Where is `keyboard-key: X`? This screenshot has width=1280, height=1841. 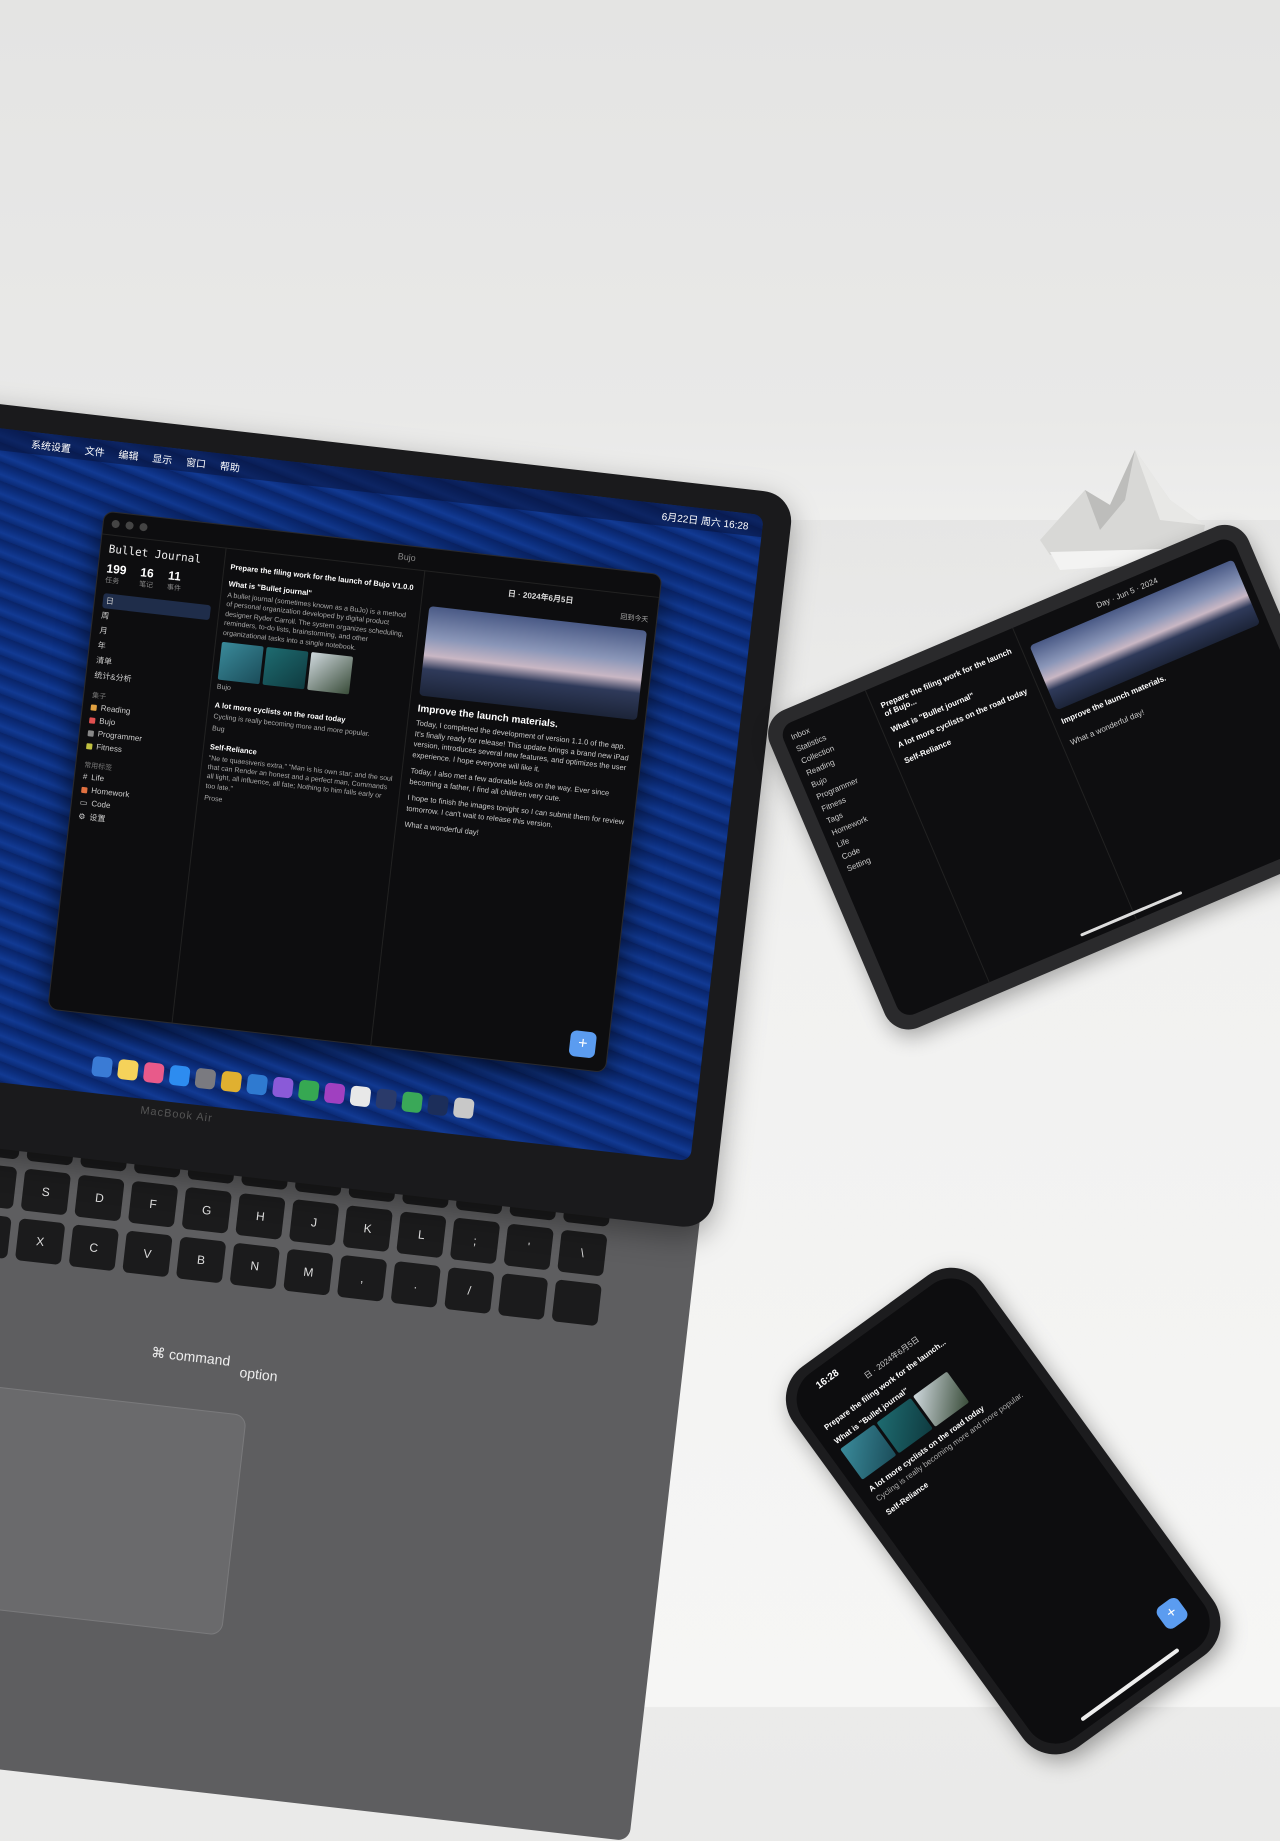 keyboard-key: X is located at coordinates (40, 1242).